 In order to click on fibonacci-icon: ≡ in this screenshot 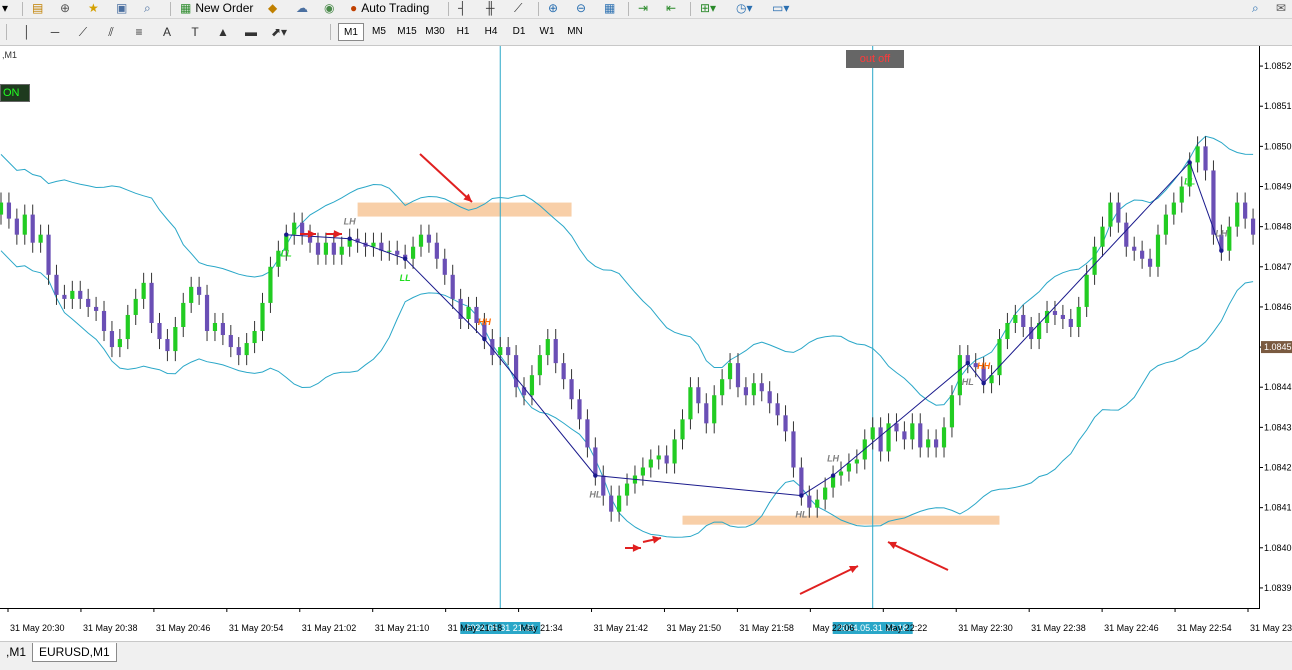, I will do `click(139, 32)`.